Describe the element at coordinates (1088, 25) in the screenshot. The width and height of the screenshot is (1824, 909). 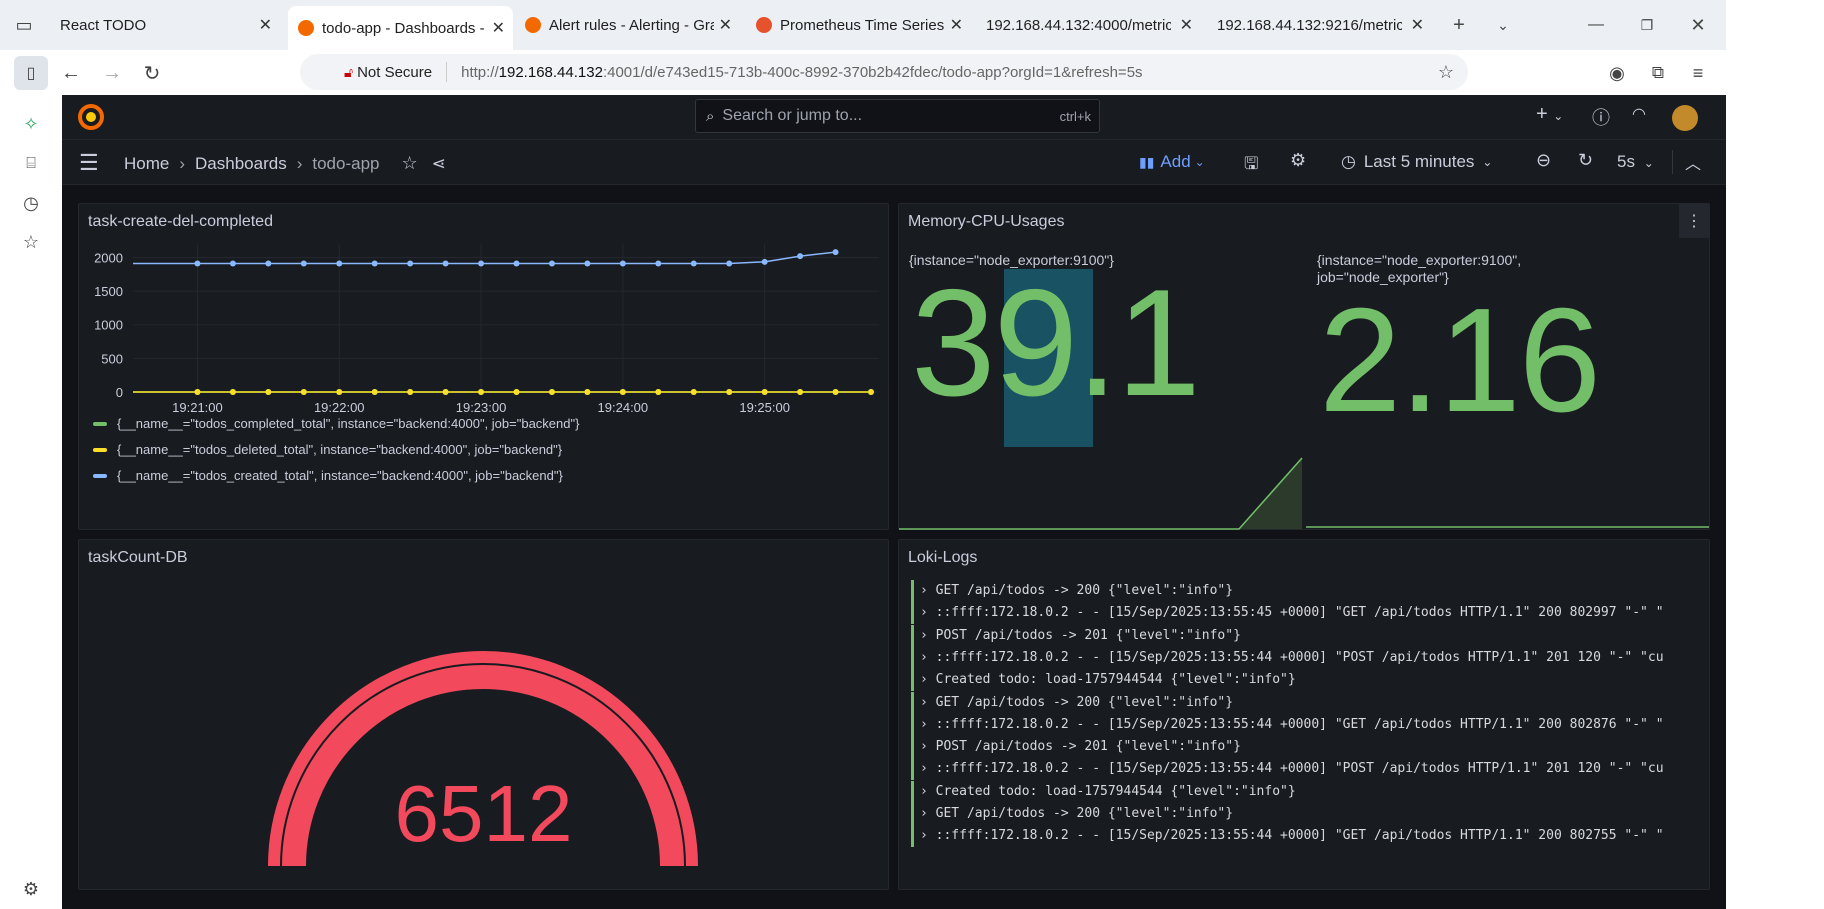
I see `browser-tab: 192.168.44.132:4000/metrics ✕` at that location.